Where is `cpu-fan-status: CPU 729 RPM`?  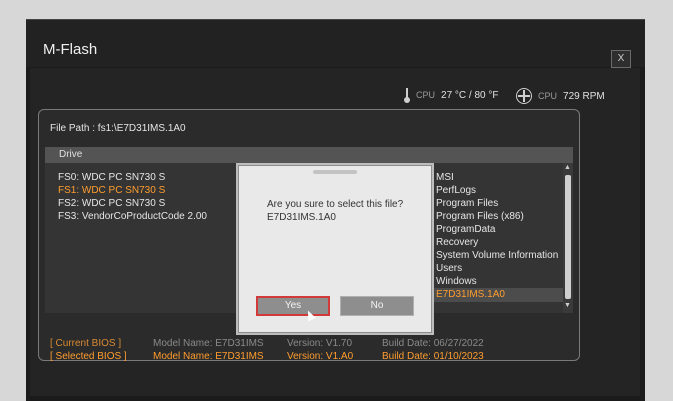 cpu-fan-status: CPU 729 RPM is located at coordinates (560, 96).